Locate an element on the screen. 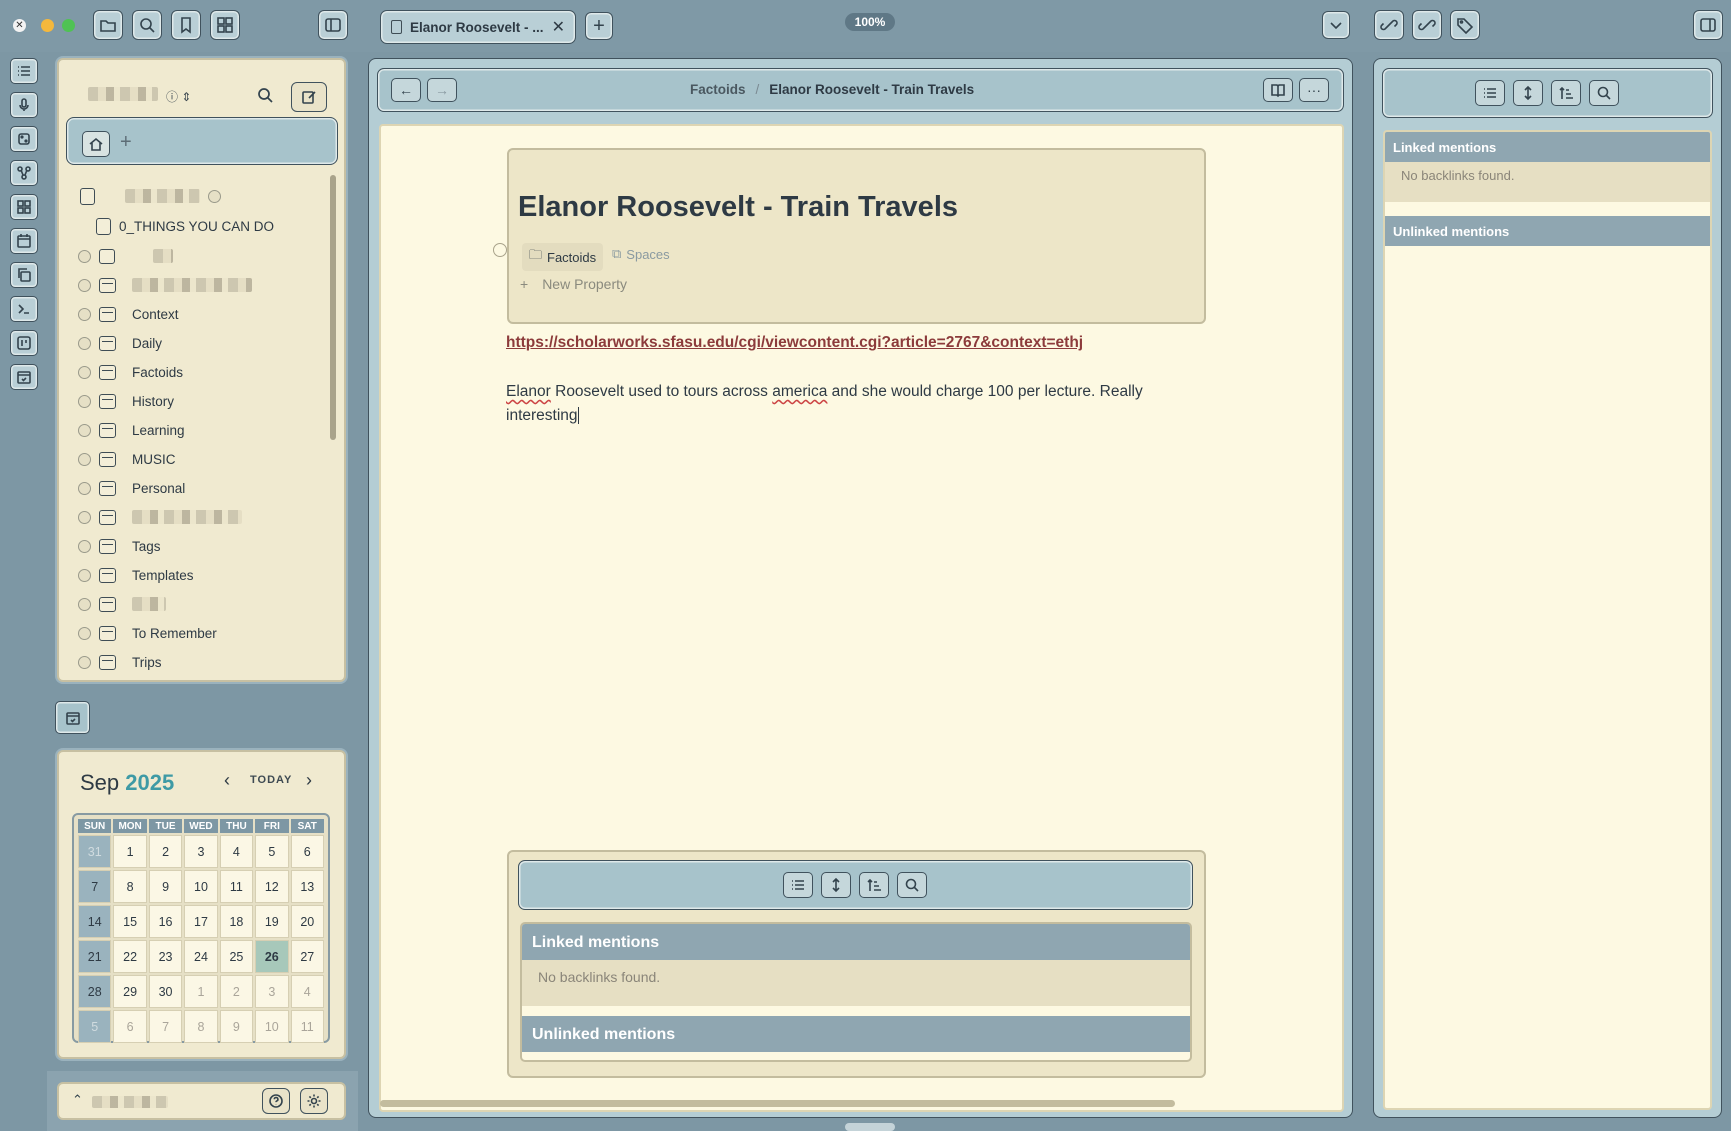 Image resolution: width=1731 pixels, height=1131 pixels. ribbon-outline-button is located at coordinates (24, 71).